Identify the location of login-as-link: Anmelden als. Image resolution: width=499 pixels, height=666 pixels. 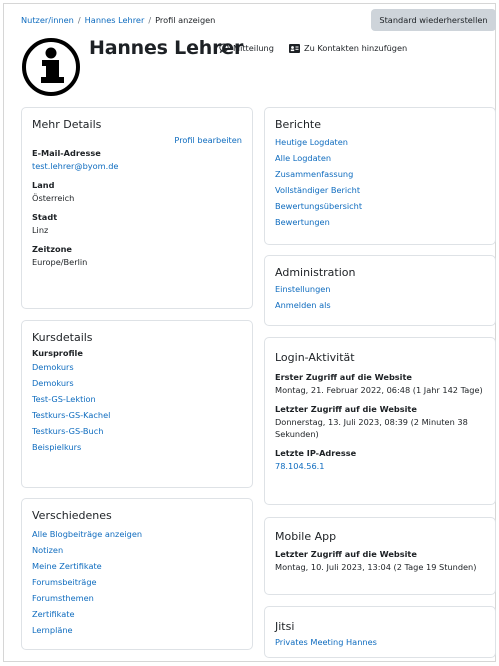
(303, 305).